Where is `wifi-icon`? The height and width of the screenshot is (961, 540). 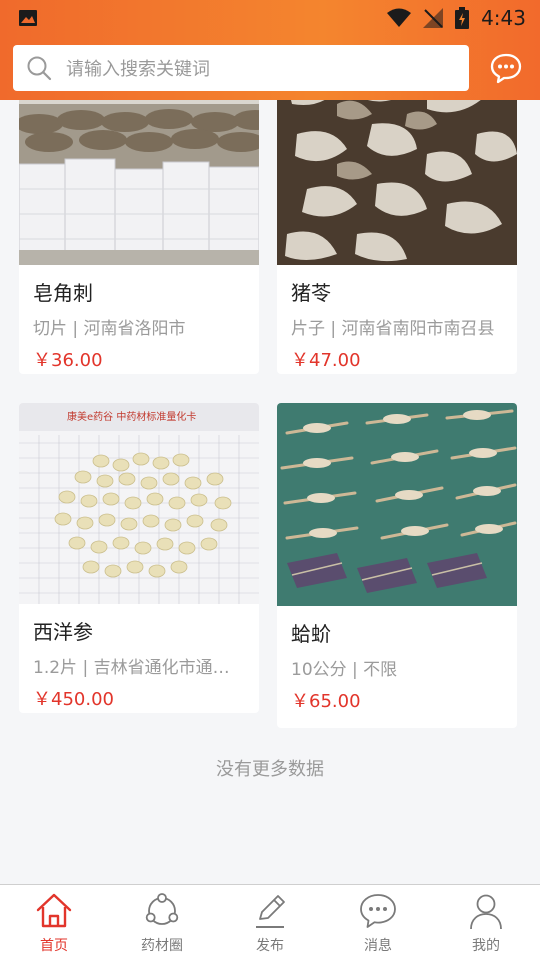 wifi-icon is located at coordinates (399, 17).